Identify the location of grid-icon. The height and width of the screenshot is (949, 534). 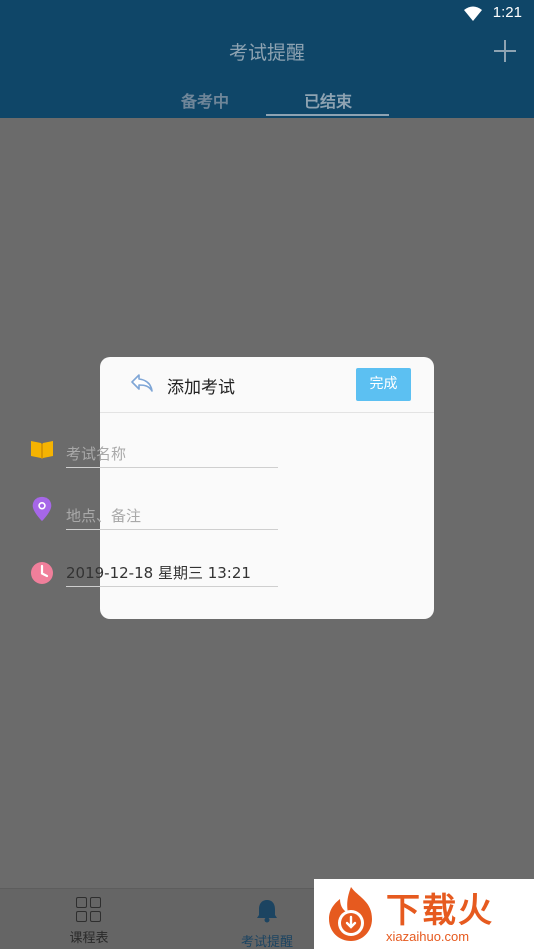
(89, 910).